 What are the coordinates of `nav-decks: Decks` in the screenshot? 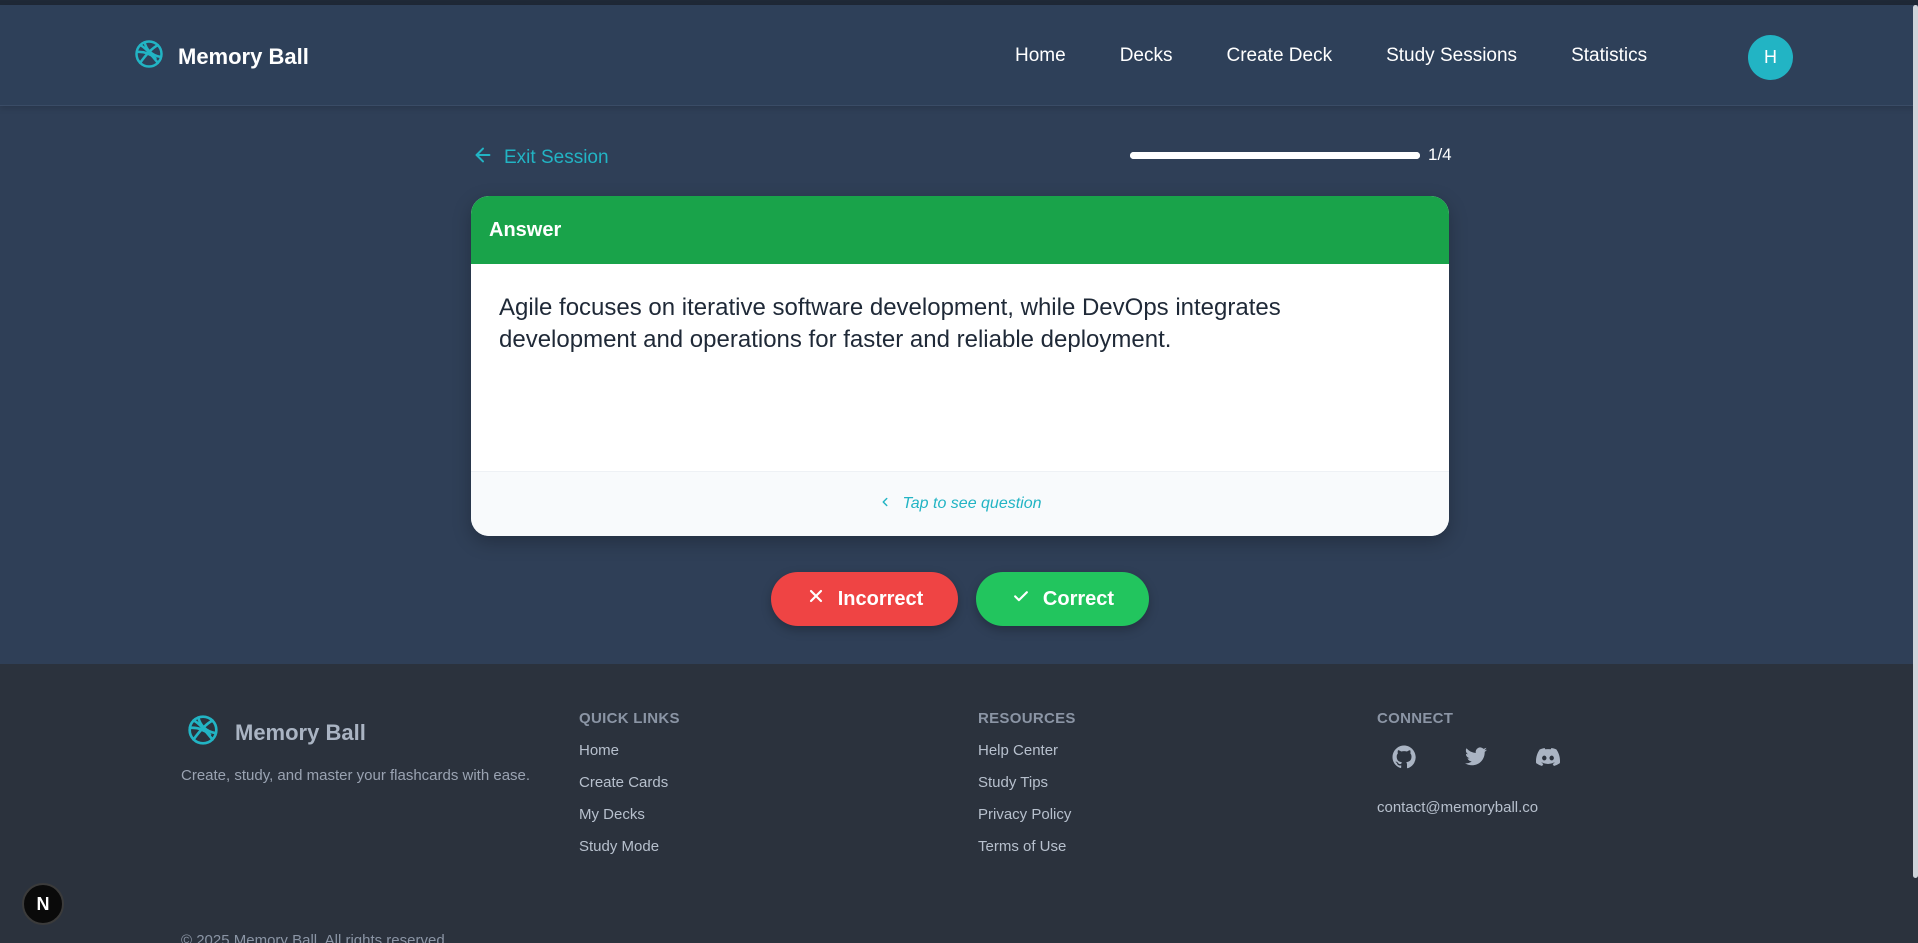 It's located at (1146, 56).